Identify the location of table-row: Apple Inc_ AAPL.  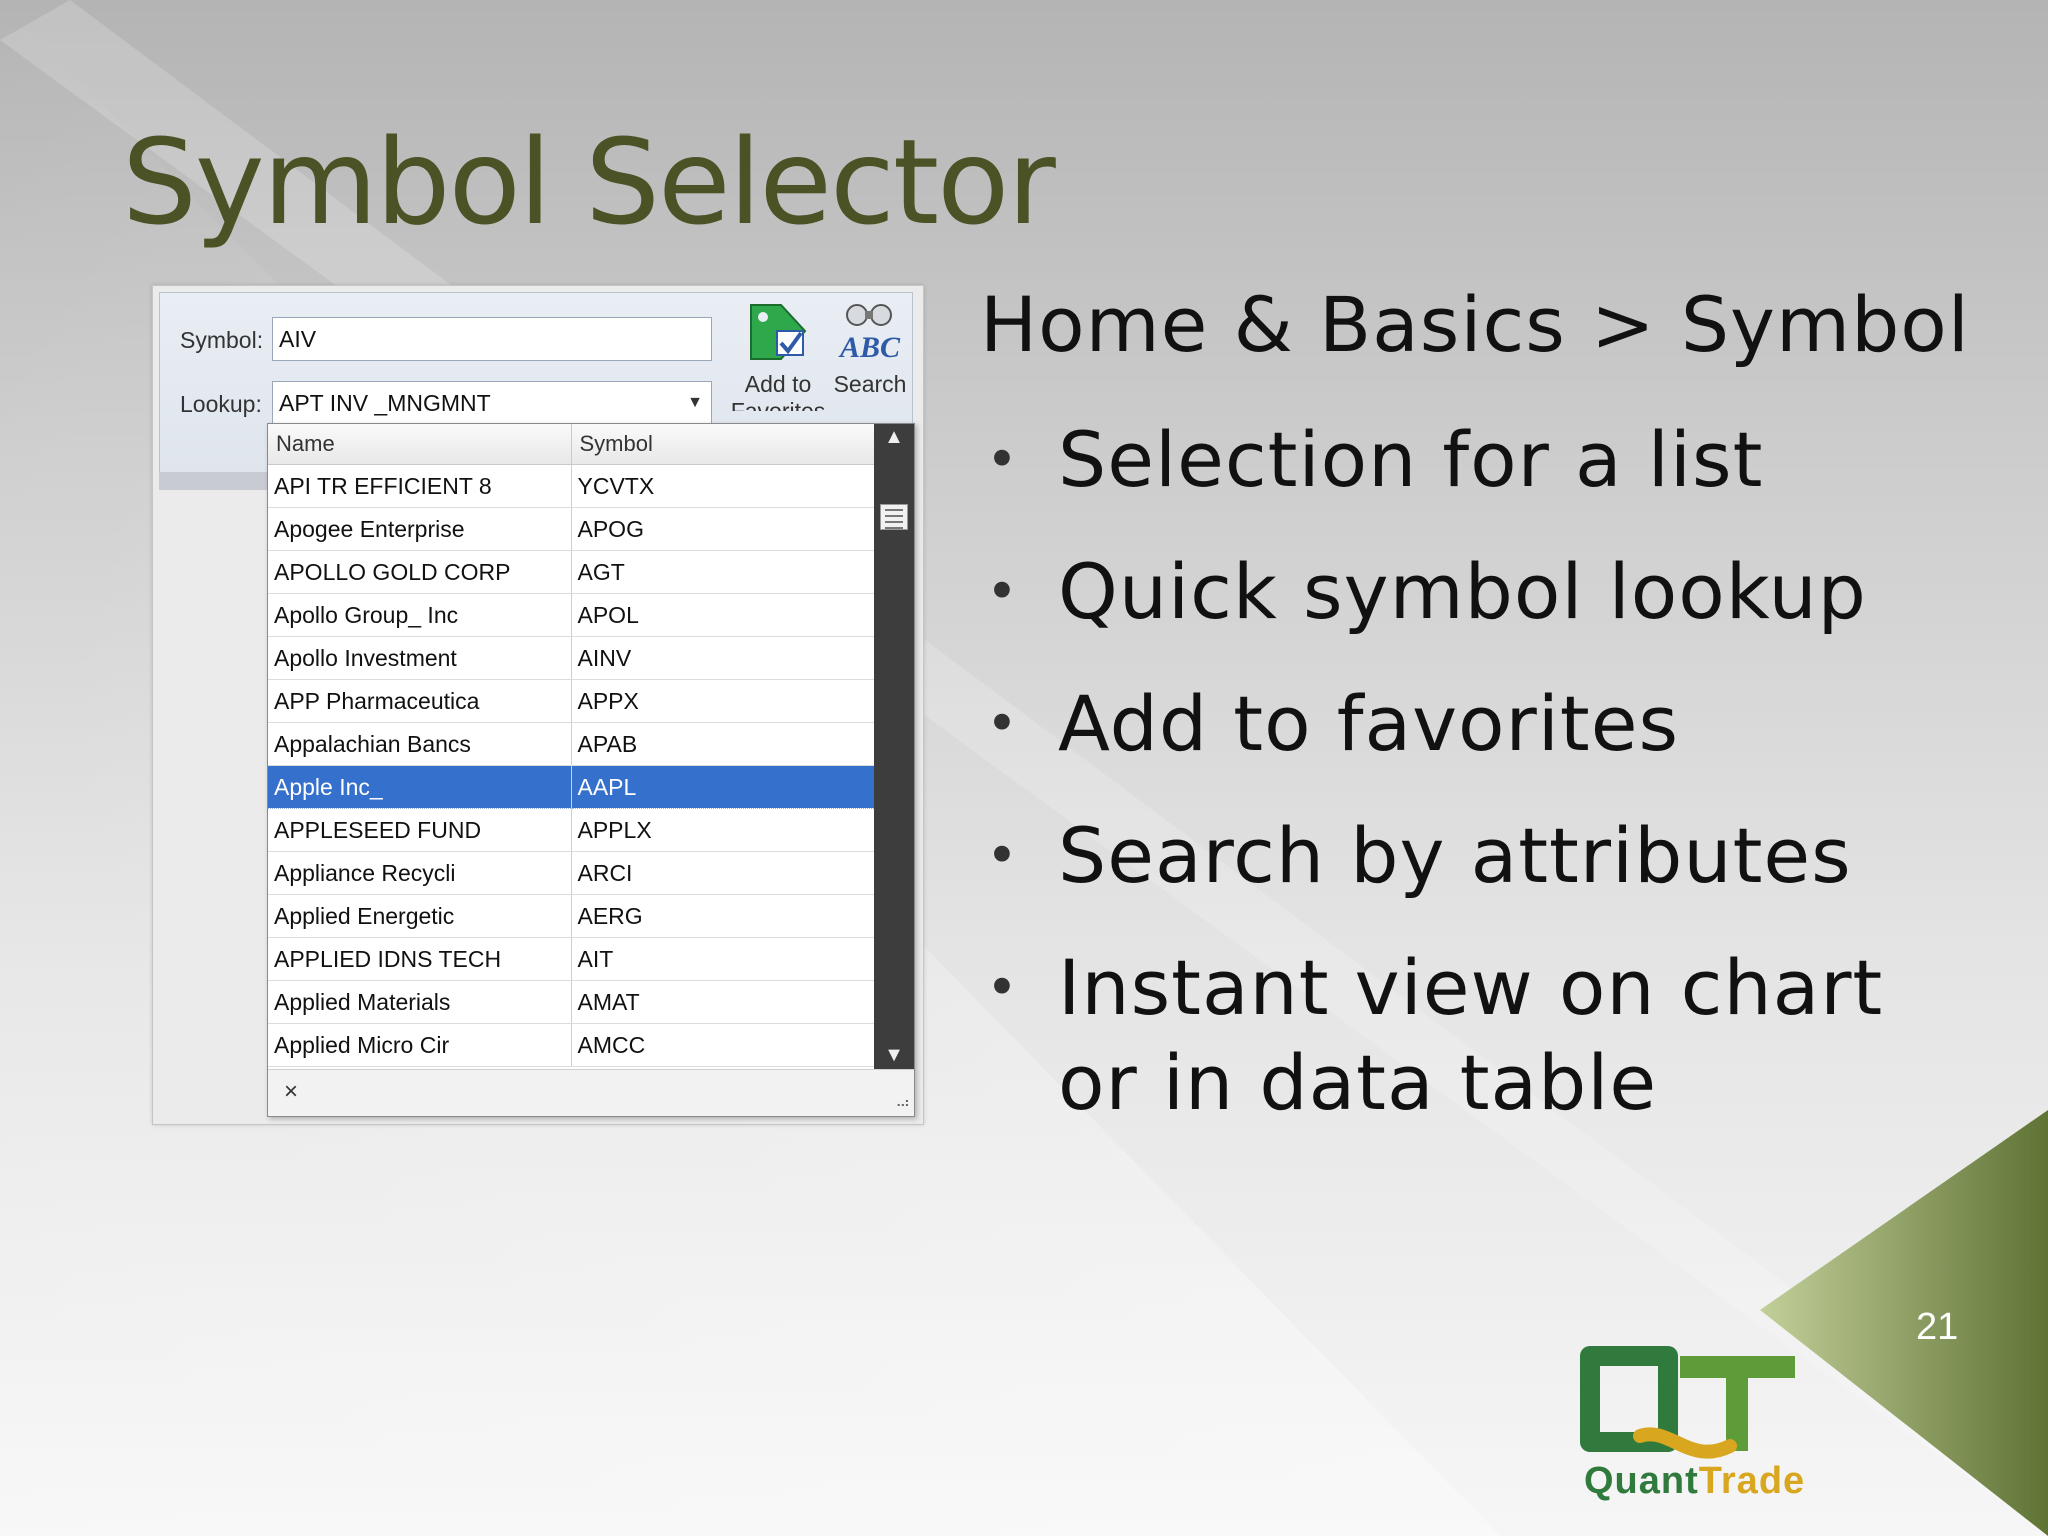
(571, 787).